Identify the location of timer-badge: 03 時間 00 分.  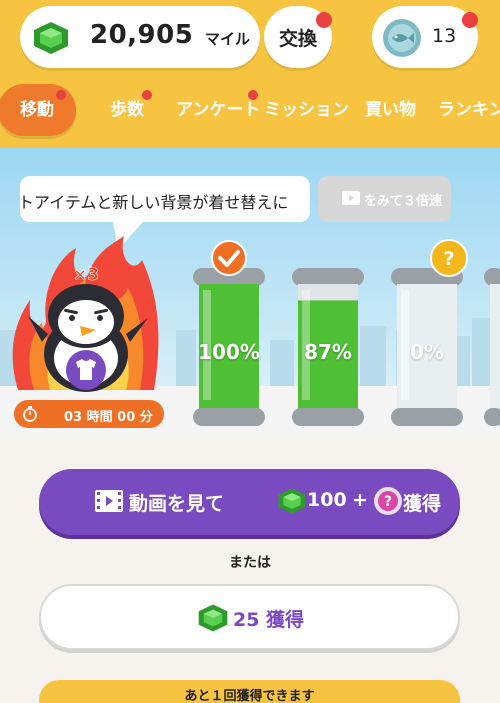
(89, 414).